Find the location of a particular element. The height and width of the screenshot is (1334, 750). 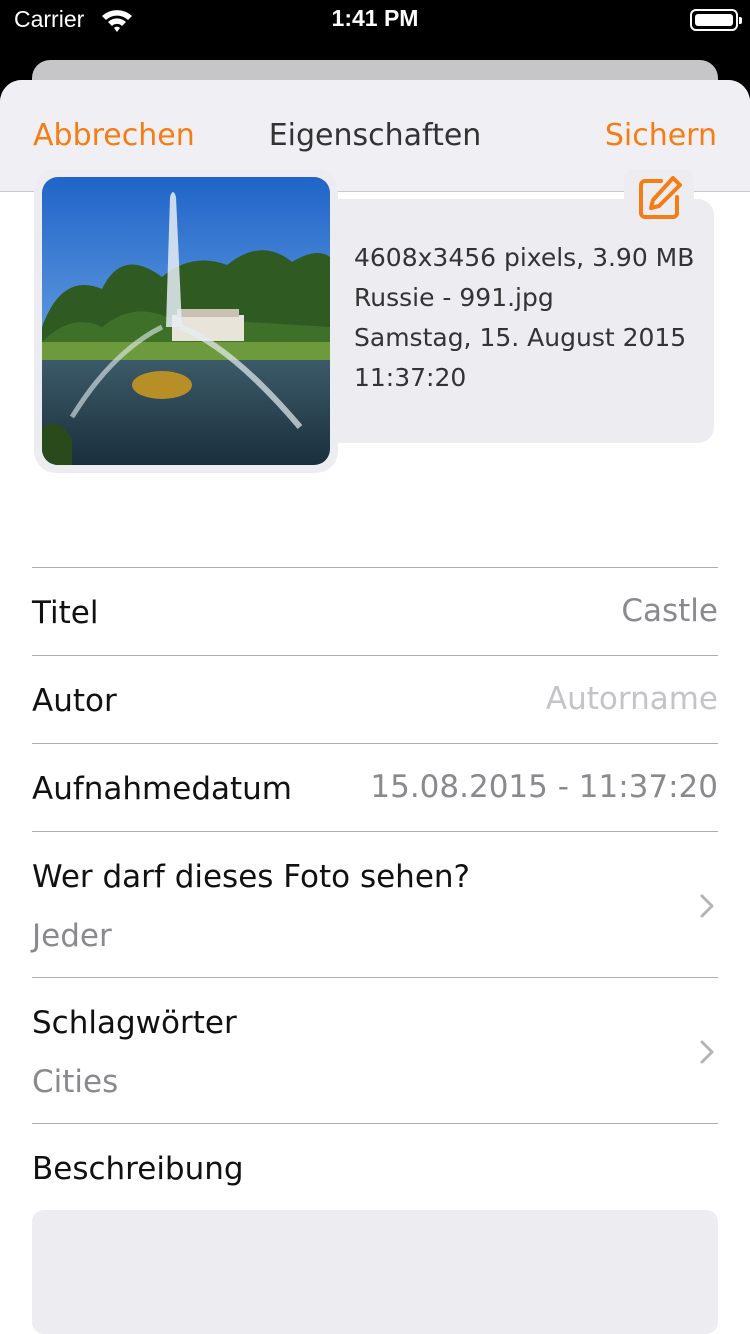

author-label: Autor is located at coordinates (74, 701).